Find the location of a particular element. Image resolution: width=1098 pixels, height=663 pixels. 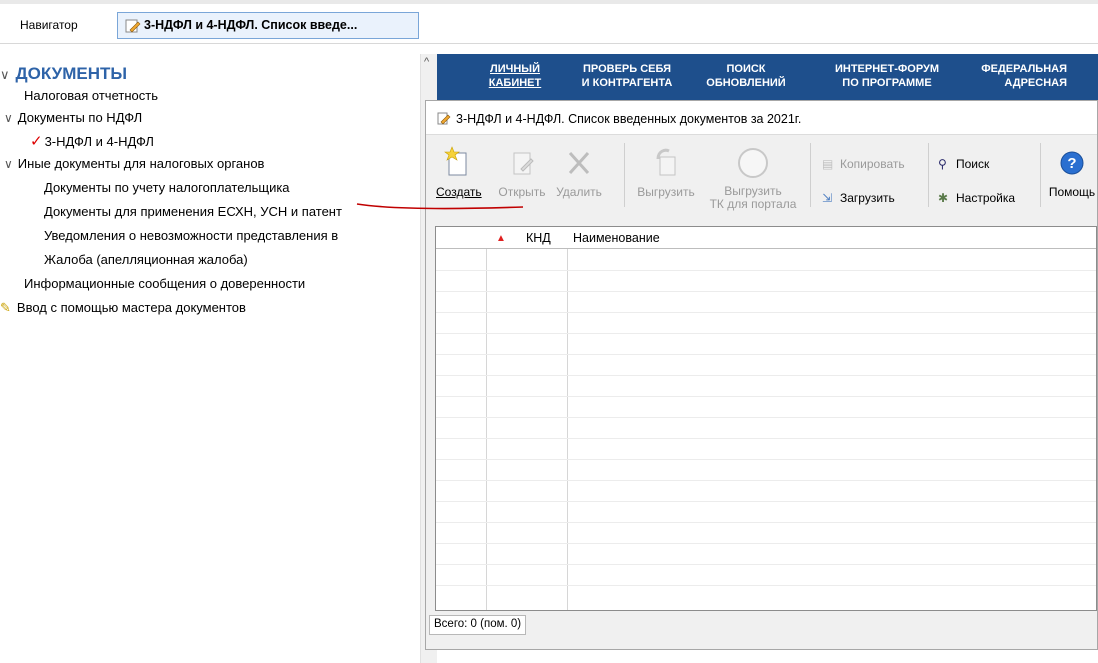

help-button-label: Помощь is located at coordinates (1072, 192).